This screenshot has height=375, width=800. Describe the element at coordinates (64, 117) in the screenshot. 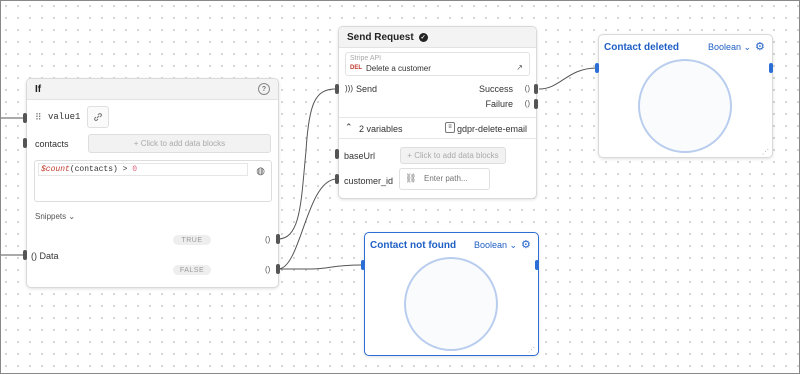

I see `value1-label: value1` at that location.